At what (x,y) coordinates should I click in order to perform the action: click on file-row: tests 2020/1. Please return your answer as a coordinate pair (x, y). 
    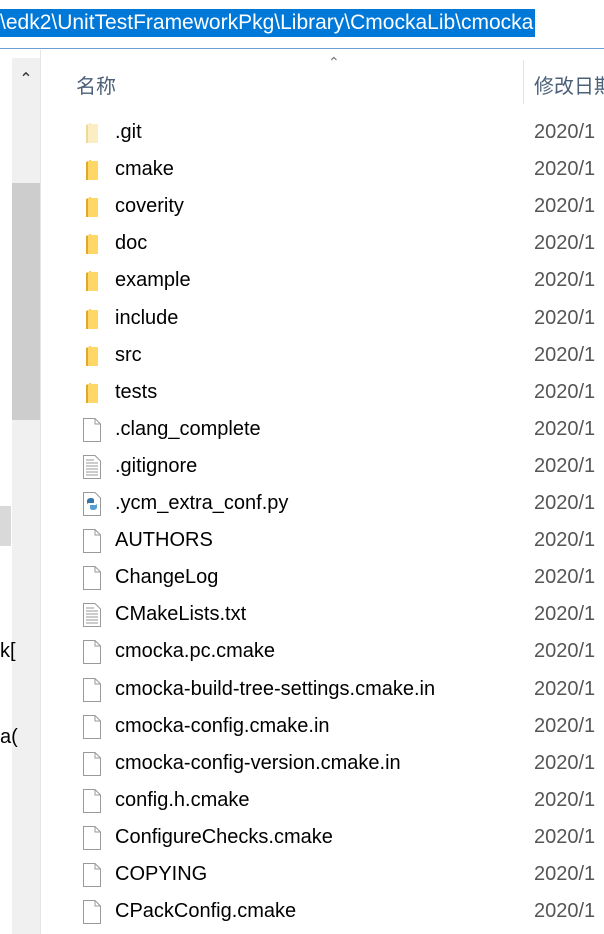
    Looking at the image, I should click on (322, 393).